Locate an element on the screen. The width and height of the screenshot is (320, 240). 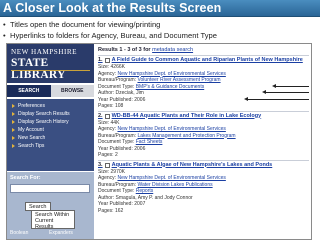
nav-item-search-tips: Search Tips is located at coordinates (53, 146).